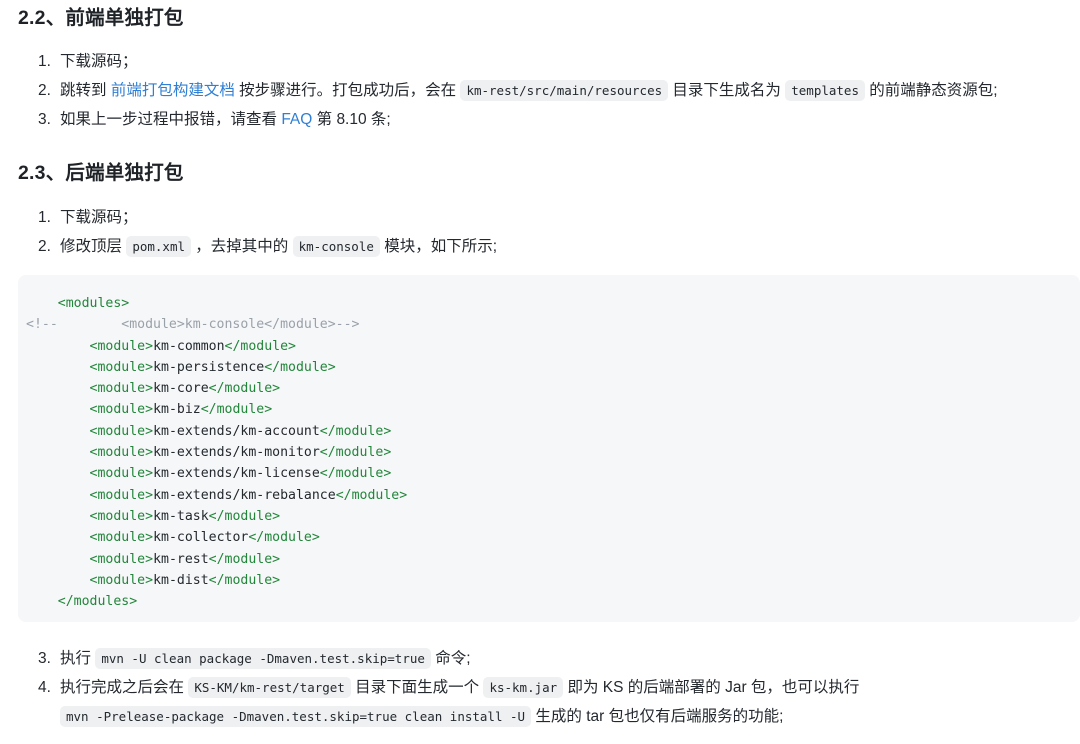 This screenshot has width=1080, height=744. I want to click on frontend-build-doc-link: 前端打包构建文档, so click(173, 90).